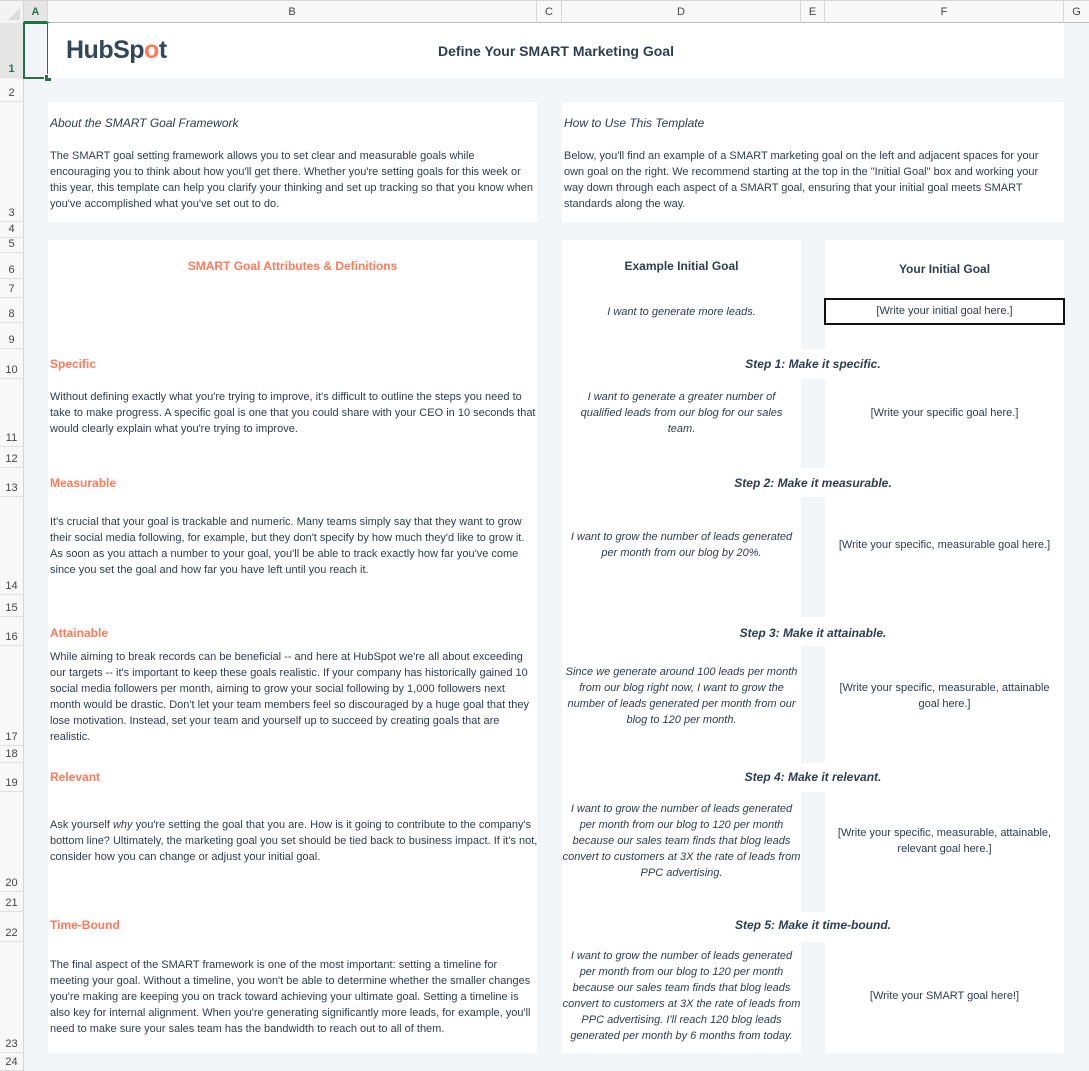 The height and width of the screenshot is (1071, 1089). What do you see at coordinates (75, 777) in the screenshot?
I see `definition-title-relevant: Relevant` at bounding box center [75, 777].